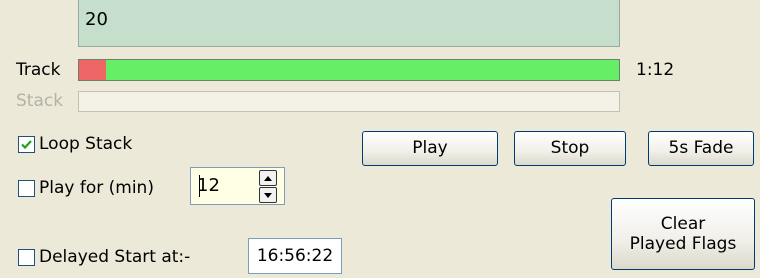 This screenshot has height=278, width=760. I want to click on delayed-start-checkbox, so click(26, 257).